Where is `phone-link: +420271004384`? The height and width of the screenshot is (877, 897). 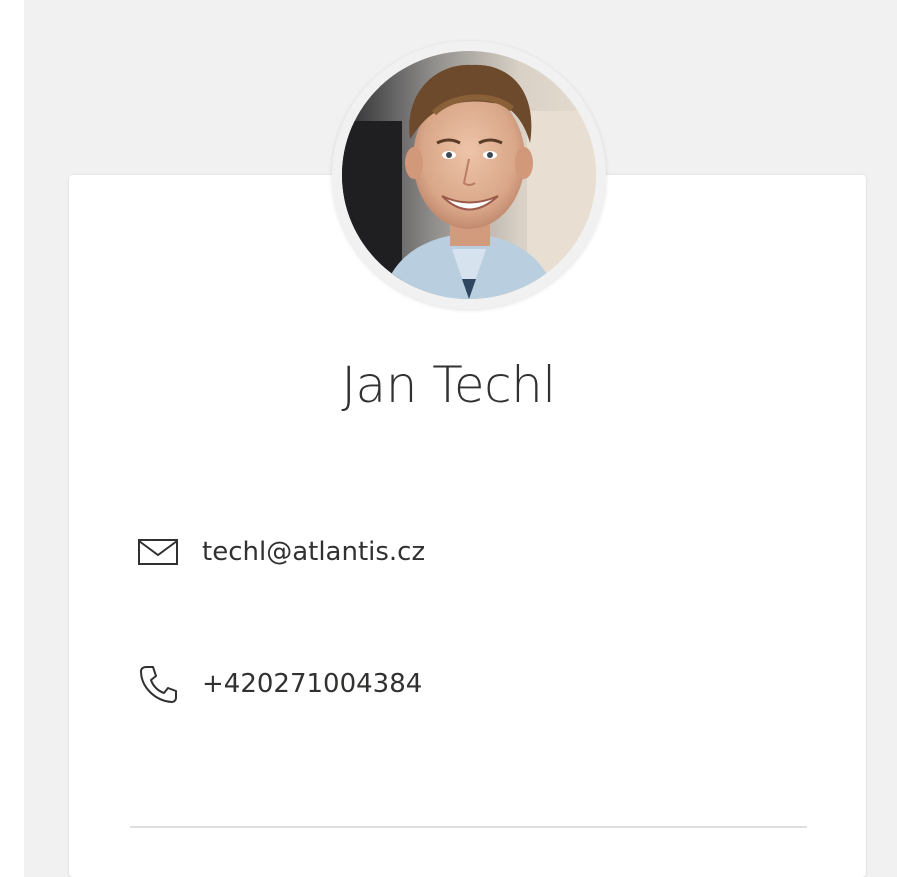
phone-link: +420271004384 is located at coordinates (280, 684).